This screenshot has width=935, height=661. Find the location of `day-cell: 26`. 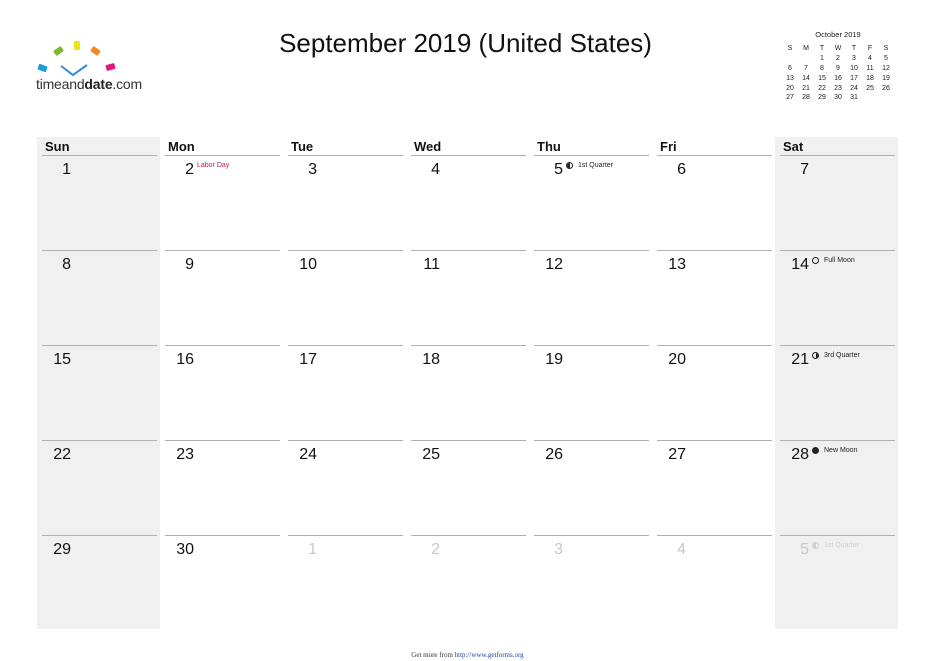

day-cell: 26 is located at coordinates (590, 488).